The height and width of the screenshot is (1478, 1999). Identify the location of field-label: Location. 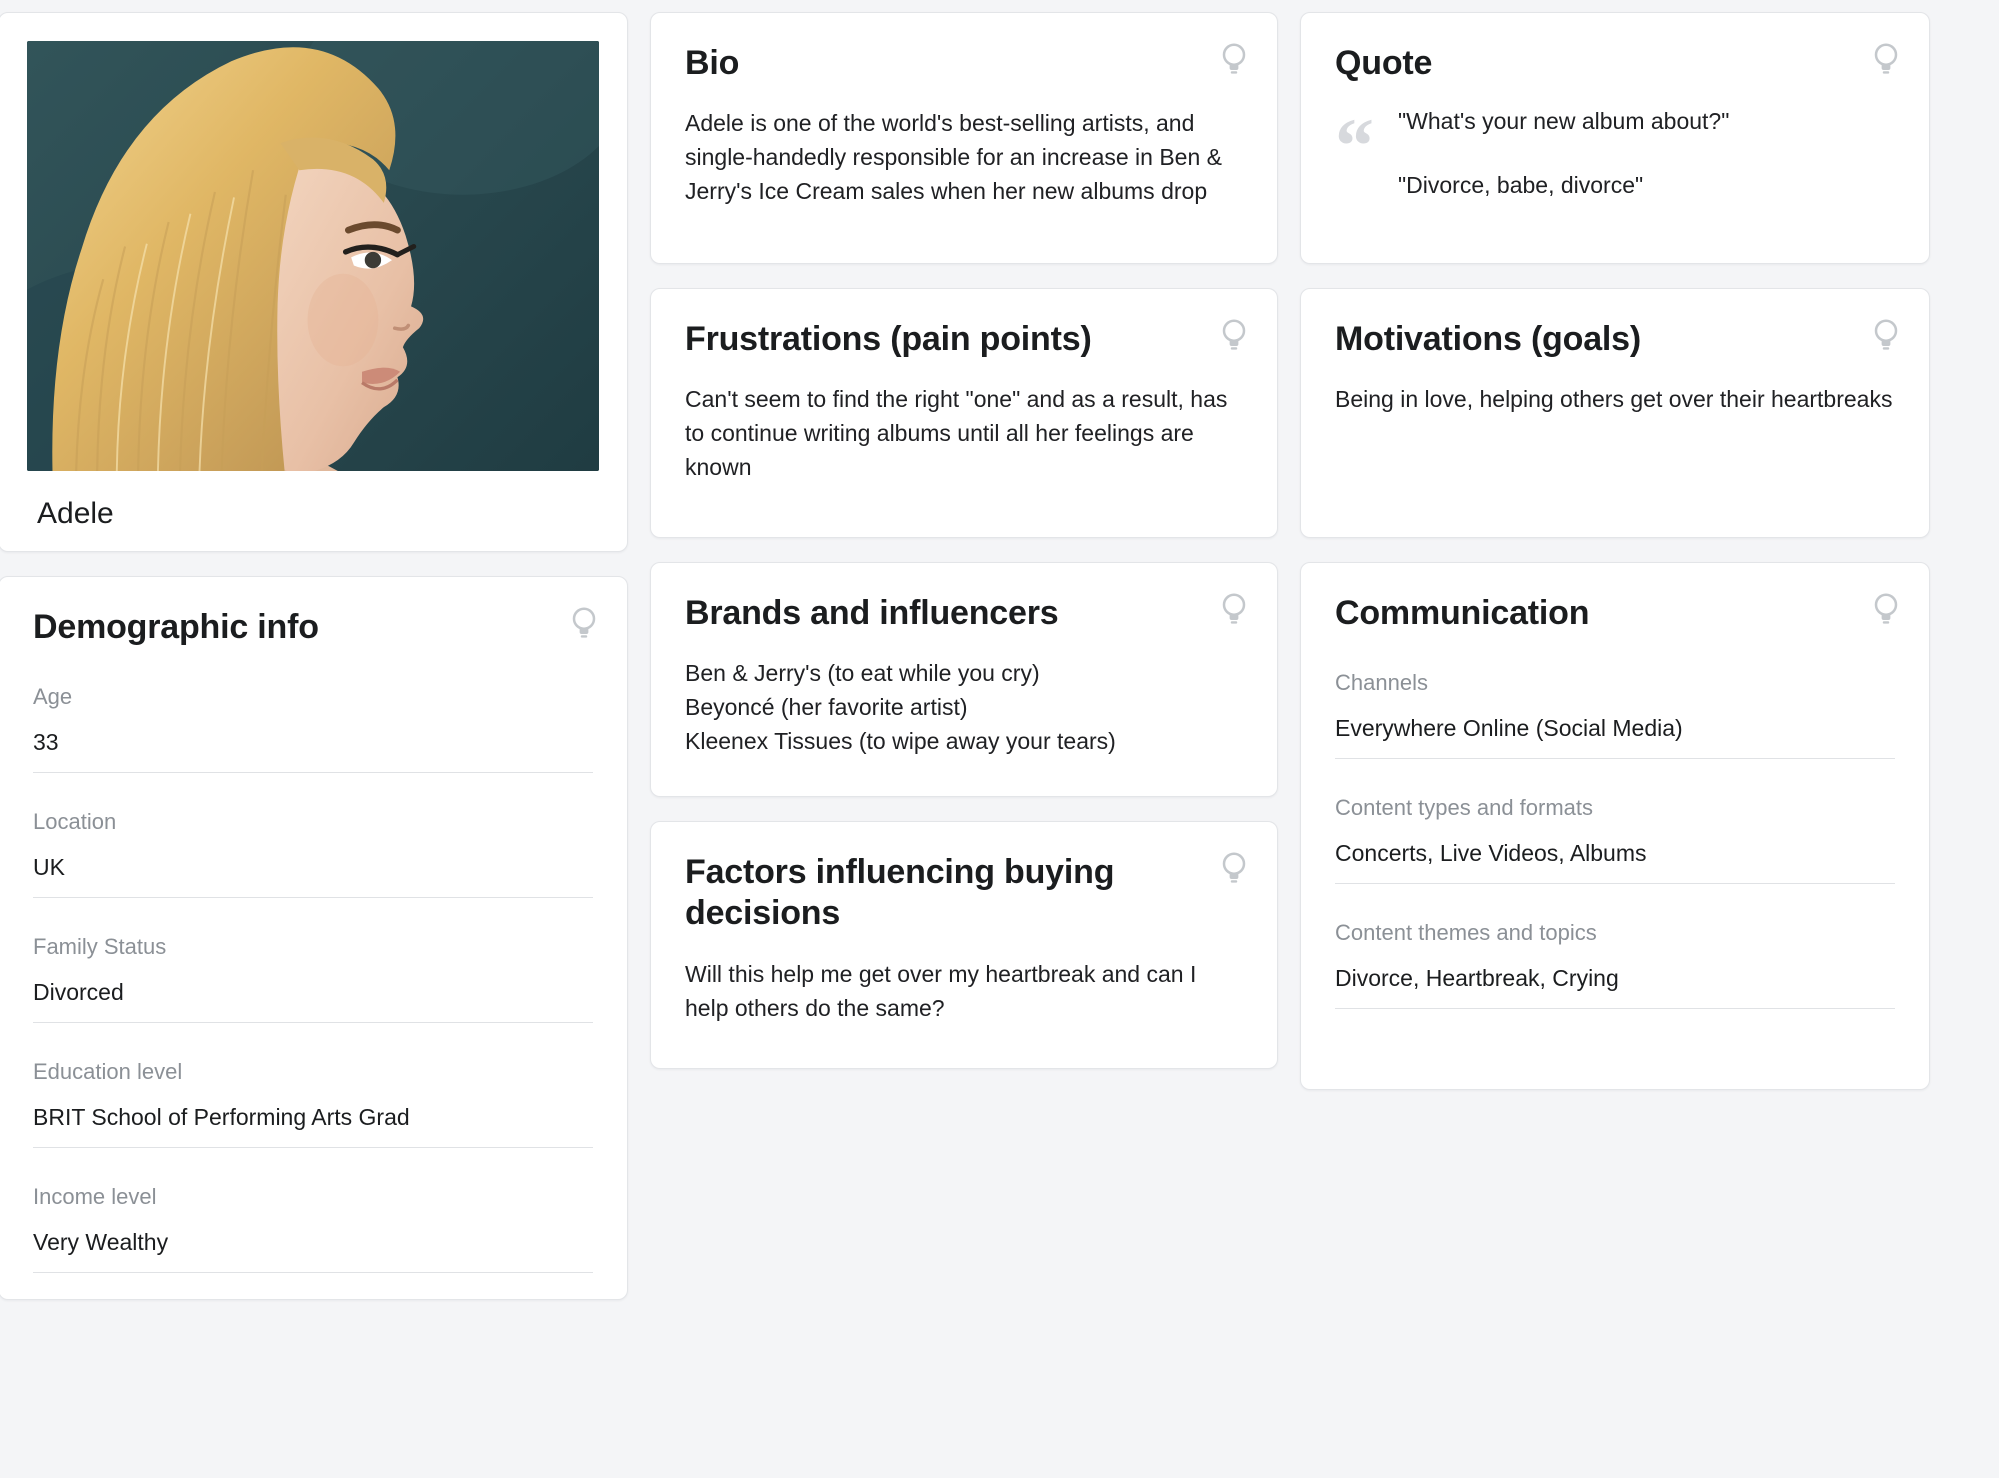
(75, 822).